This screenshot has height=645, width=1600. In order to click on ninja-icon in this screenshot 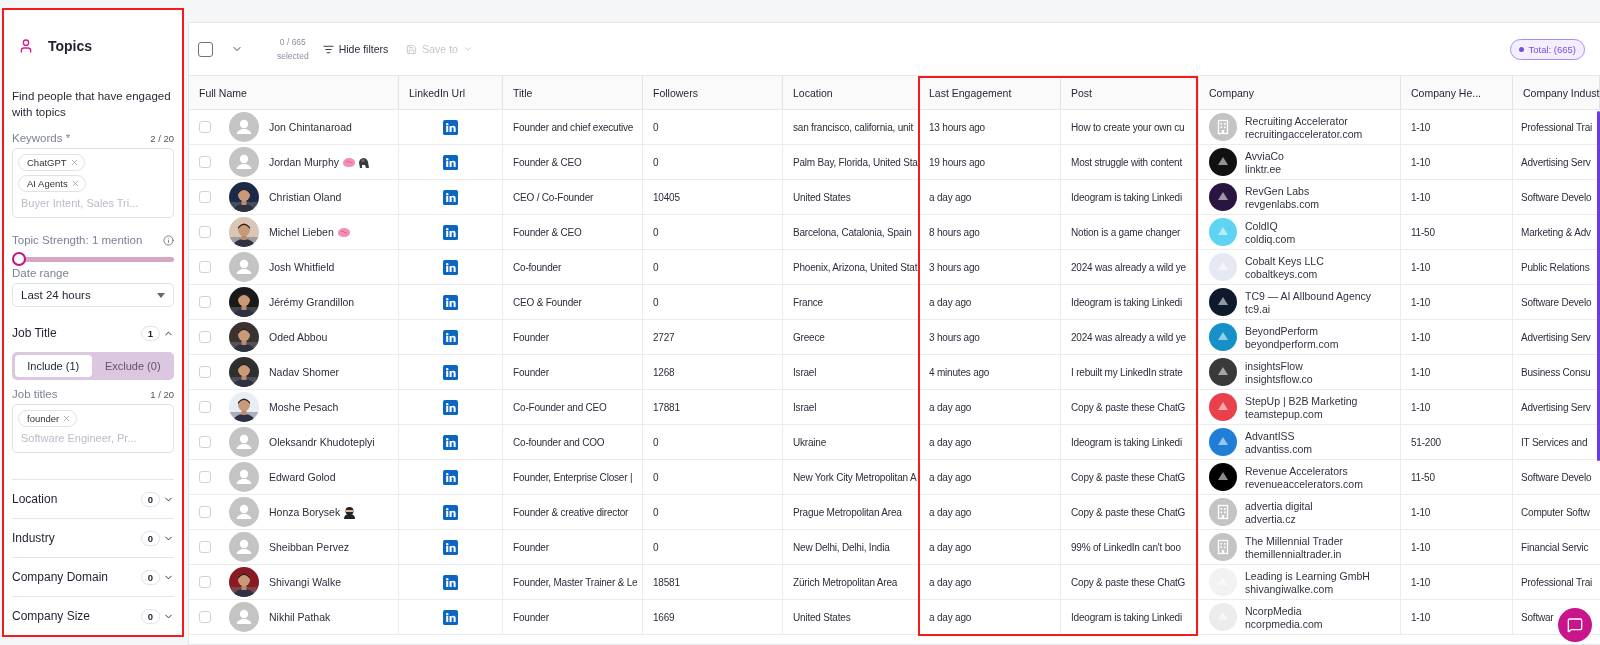, I will do `click(350, 512)`.